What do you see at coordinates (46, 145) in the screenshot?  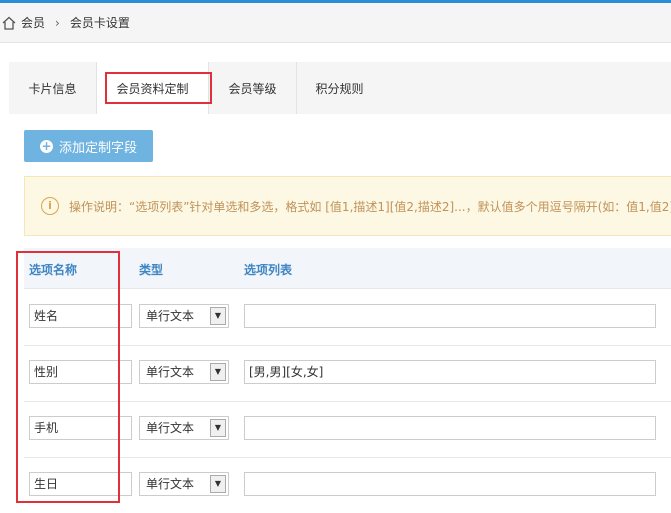 I see `plus-circle-icon: +` at bounding box center [46, 145].